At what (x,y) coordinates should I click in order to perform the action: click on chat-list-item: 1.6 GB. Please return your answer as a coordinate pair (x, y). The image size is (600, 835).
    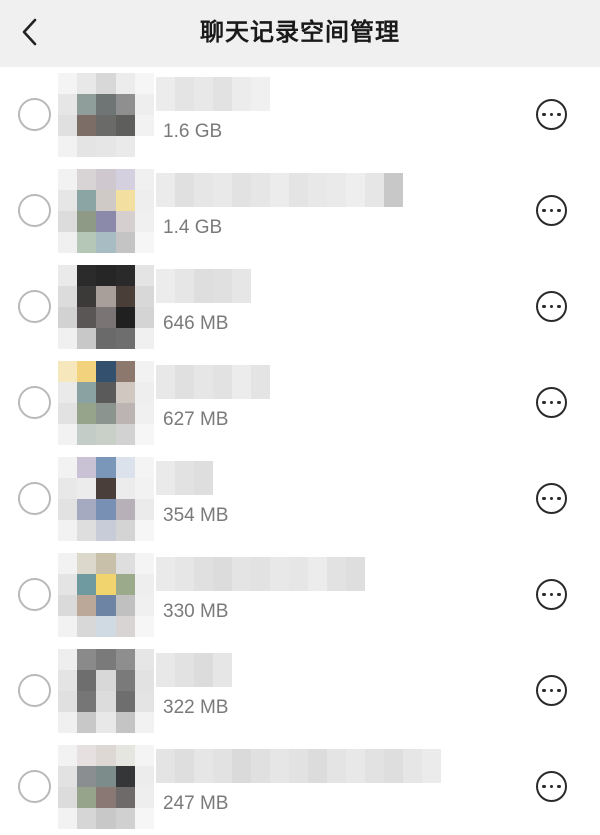
    Looking at the image, I should click on (300, 115).